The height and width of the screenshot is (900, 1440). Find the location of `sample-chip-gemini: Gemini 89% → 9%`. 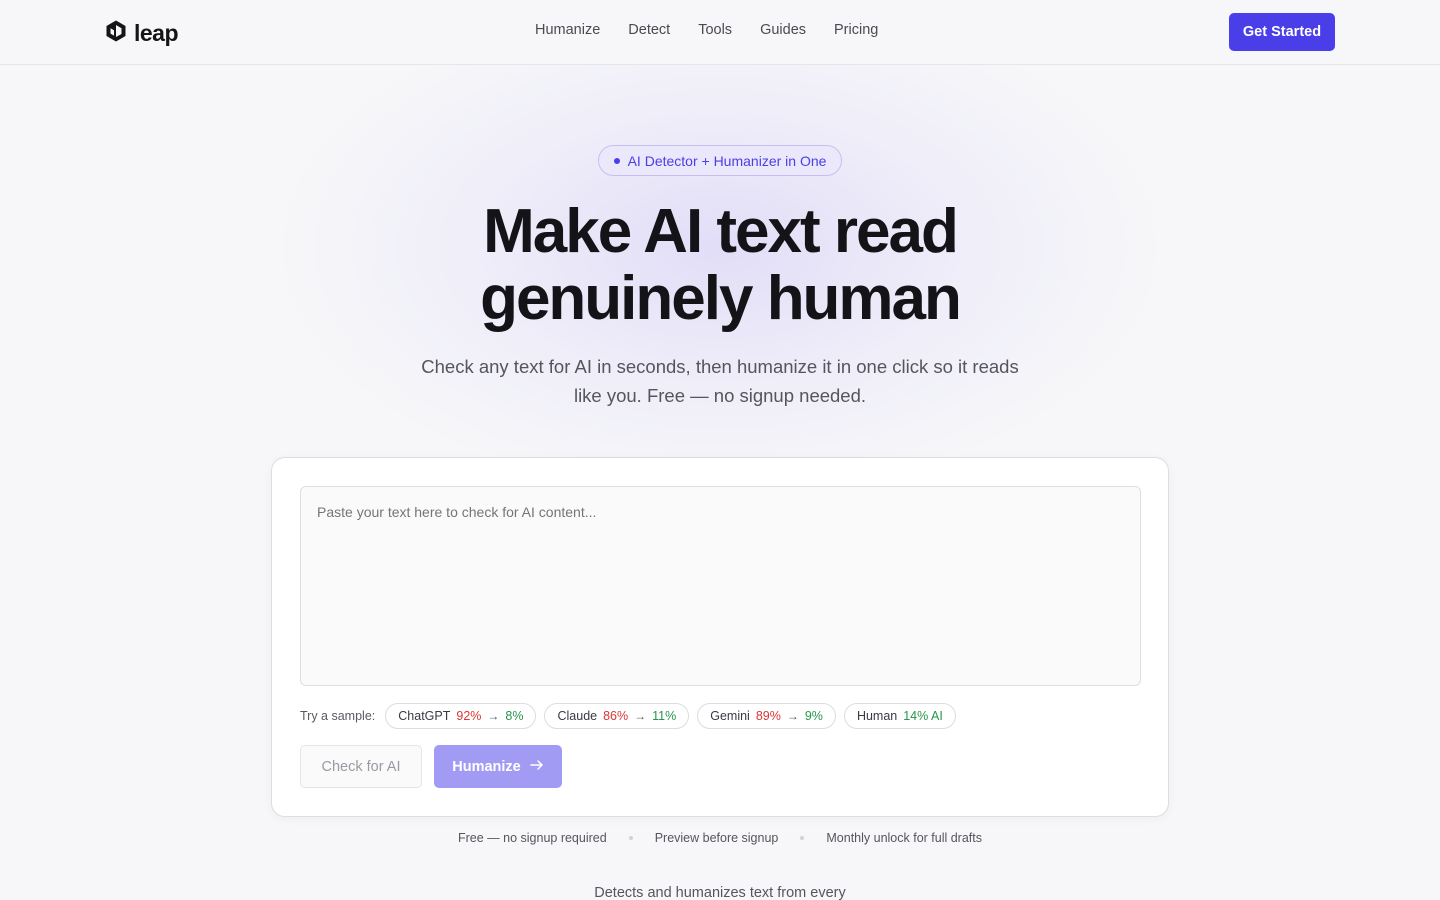

sample-chip-gemini: Gemini 89% → 9% is located at coordinates (766, 716).